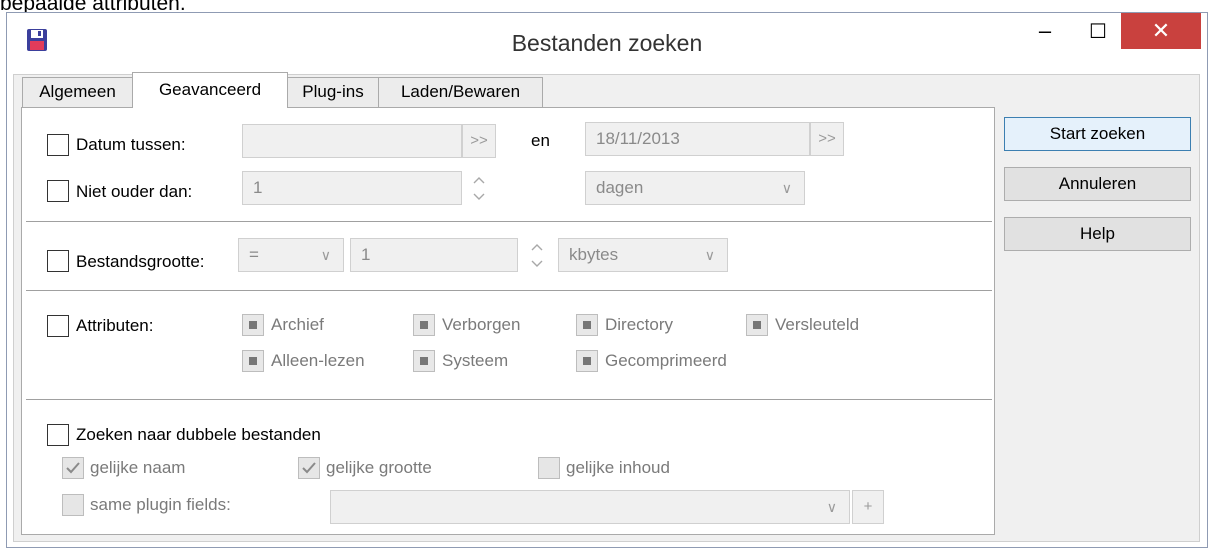 The width and height of the screenshot is (1214, 552). I want to click on title-bar: Bestanden zoeken – ☐ ✕, so click(607, 43).